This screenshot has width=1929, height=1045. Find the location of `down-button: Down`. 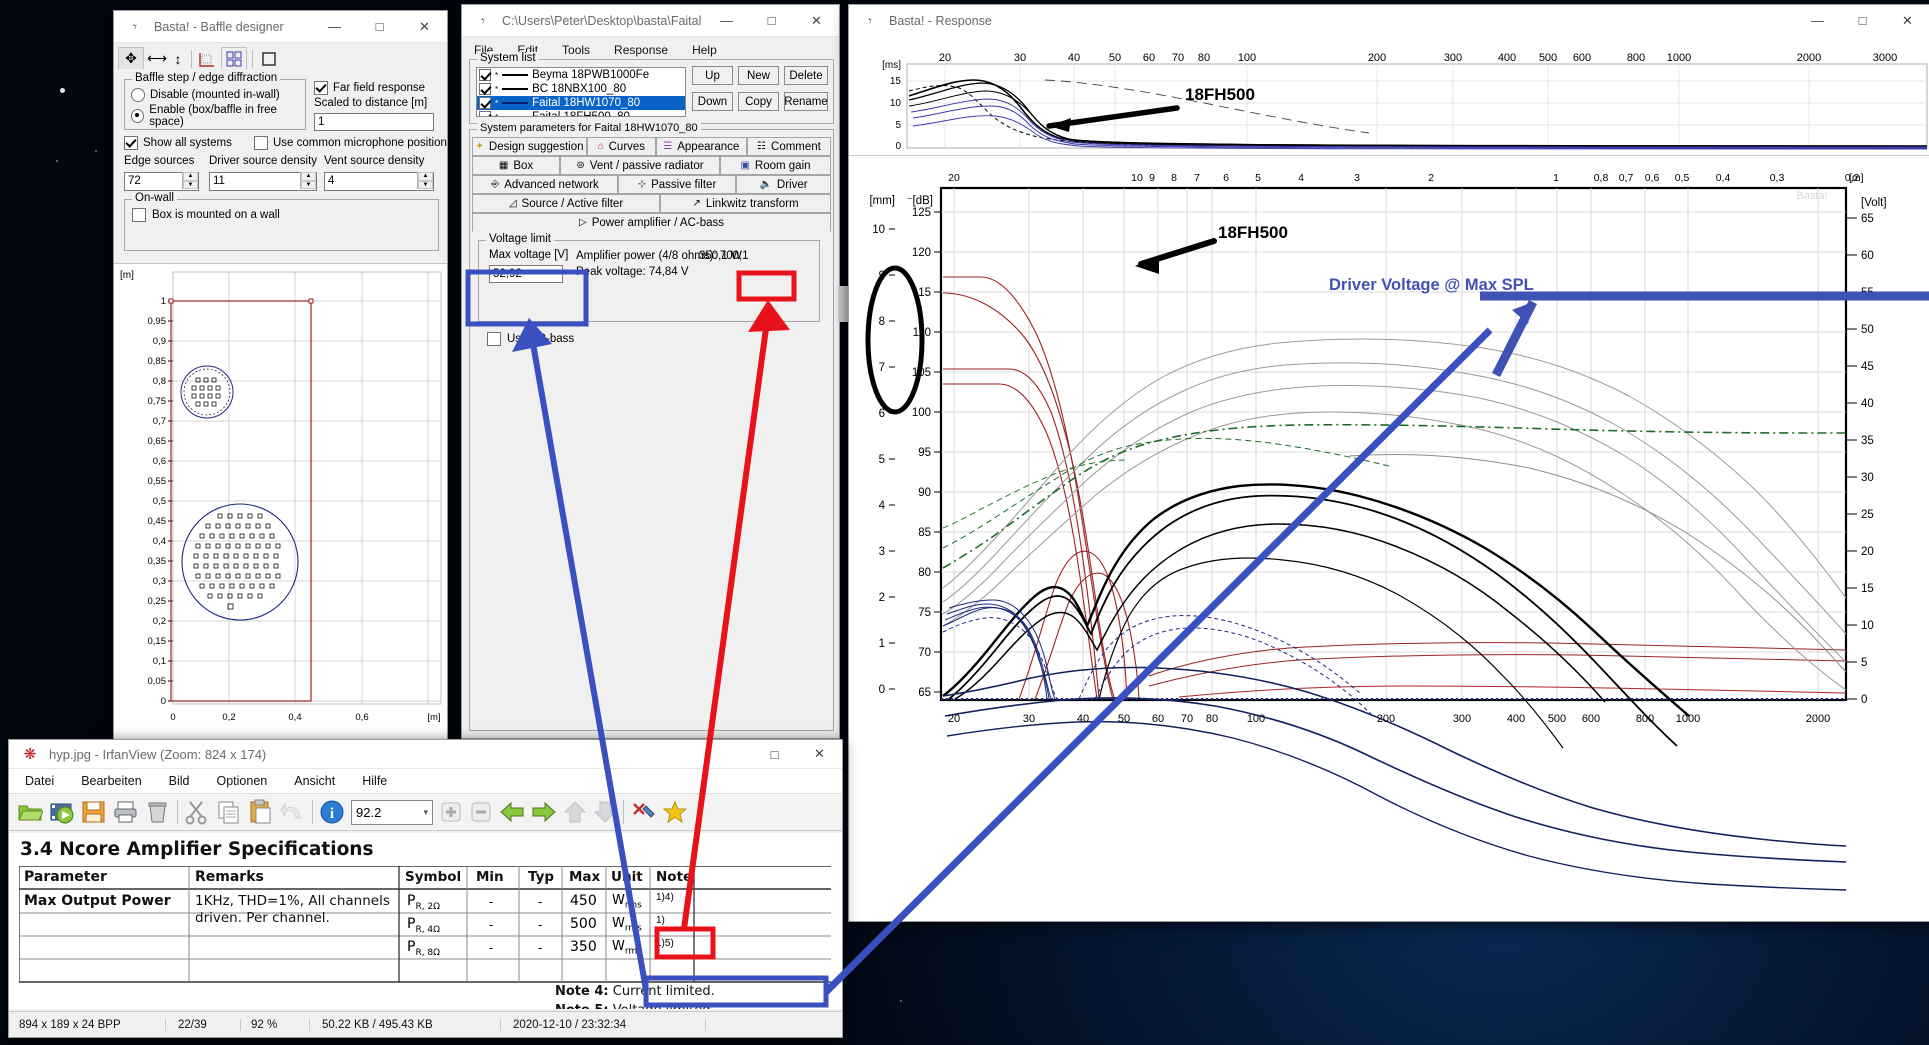

down-button: Down is located at coordinates (712, 101).